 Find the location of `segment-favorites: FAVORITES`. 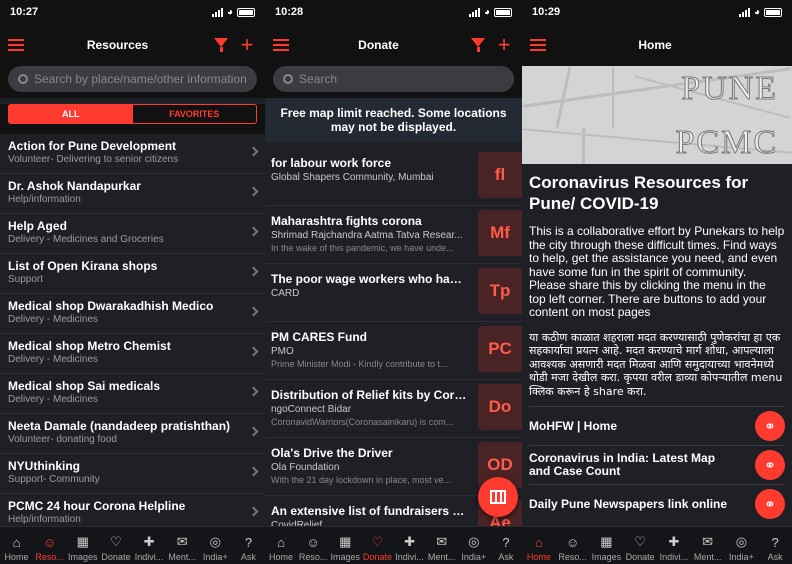

segment-favorites: FAVORITES is located at coordinates (195, 114).